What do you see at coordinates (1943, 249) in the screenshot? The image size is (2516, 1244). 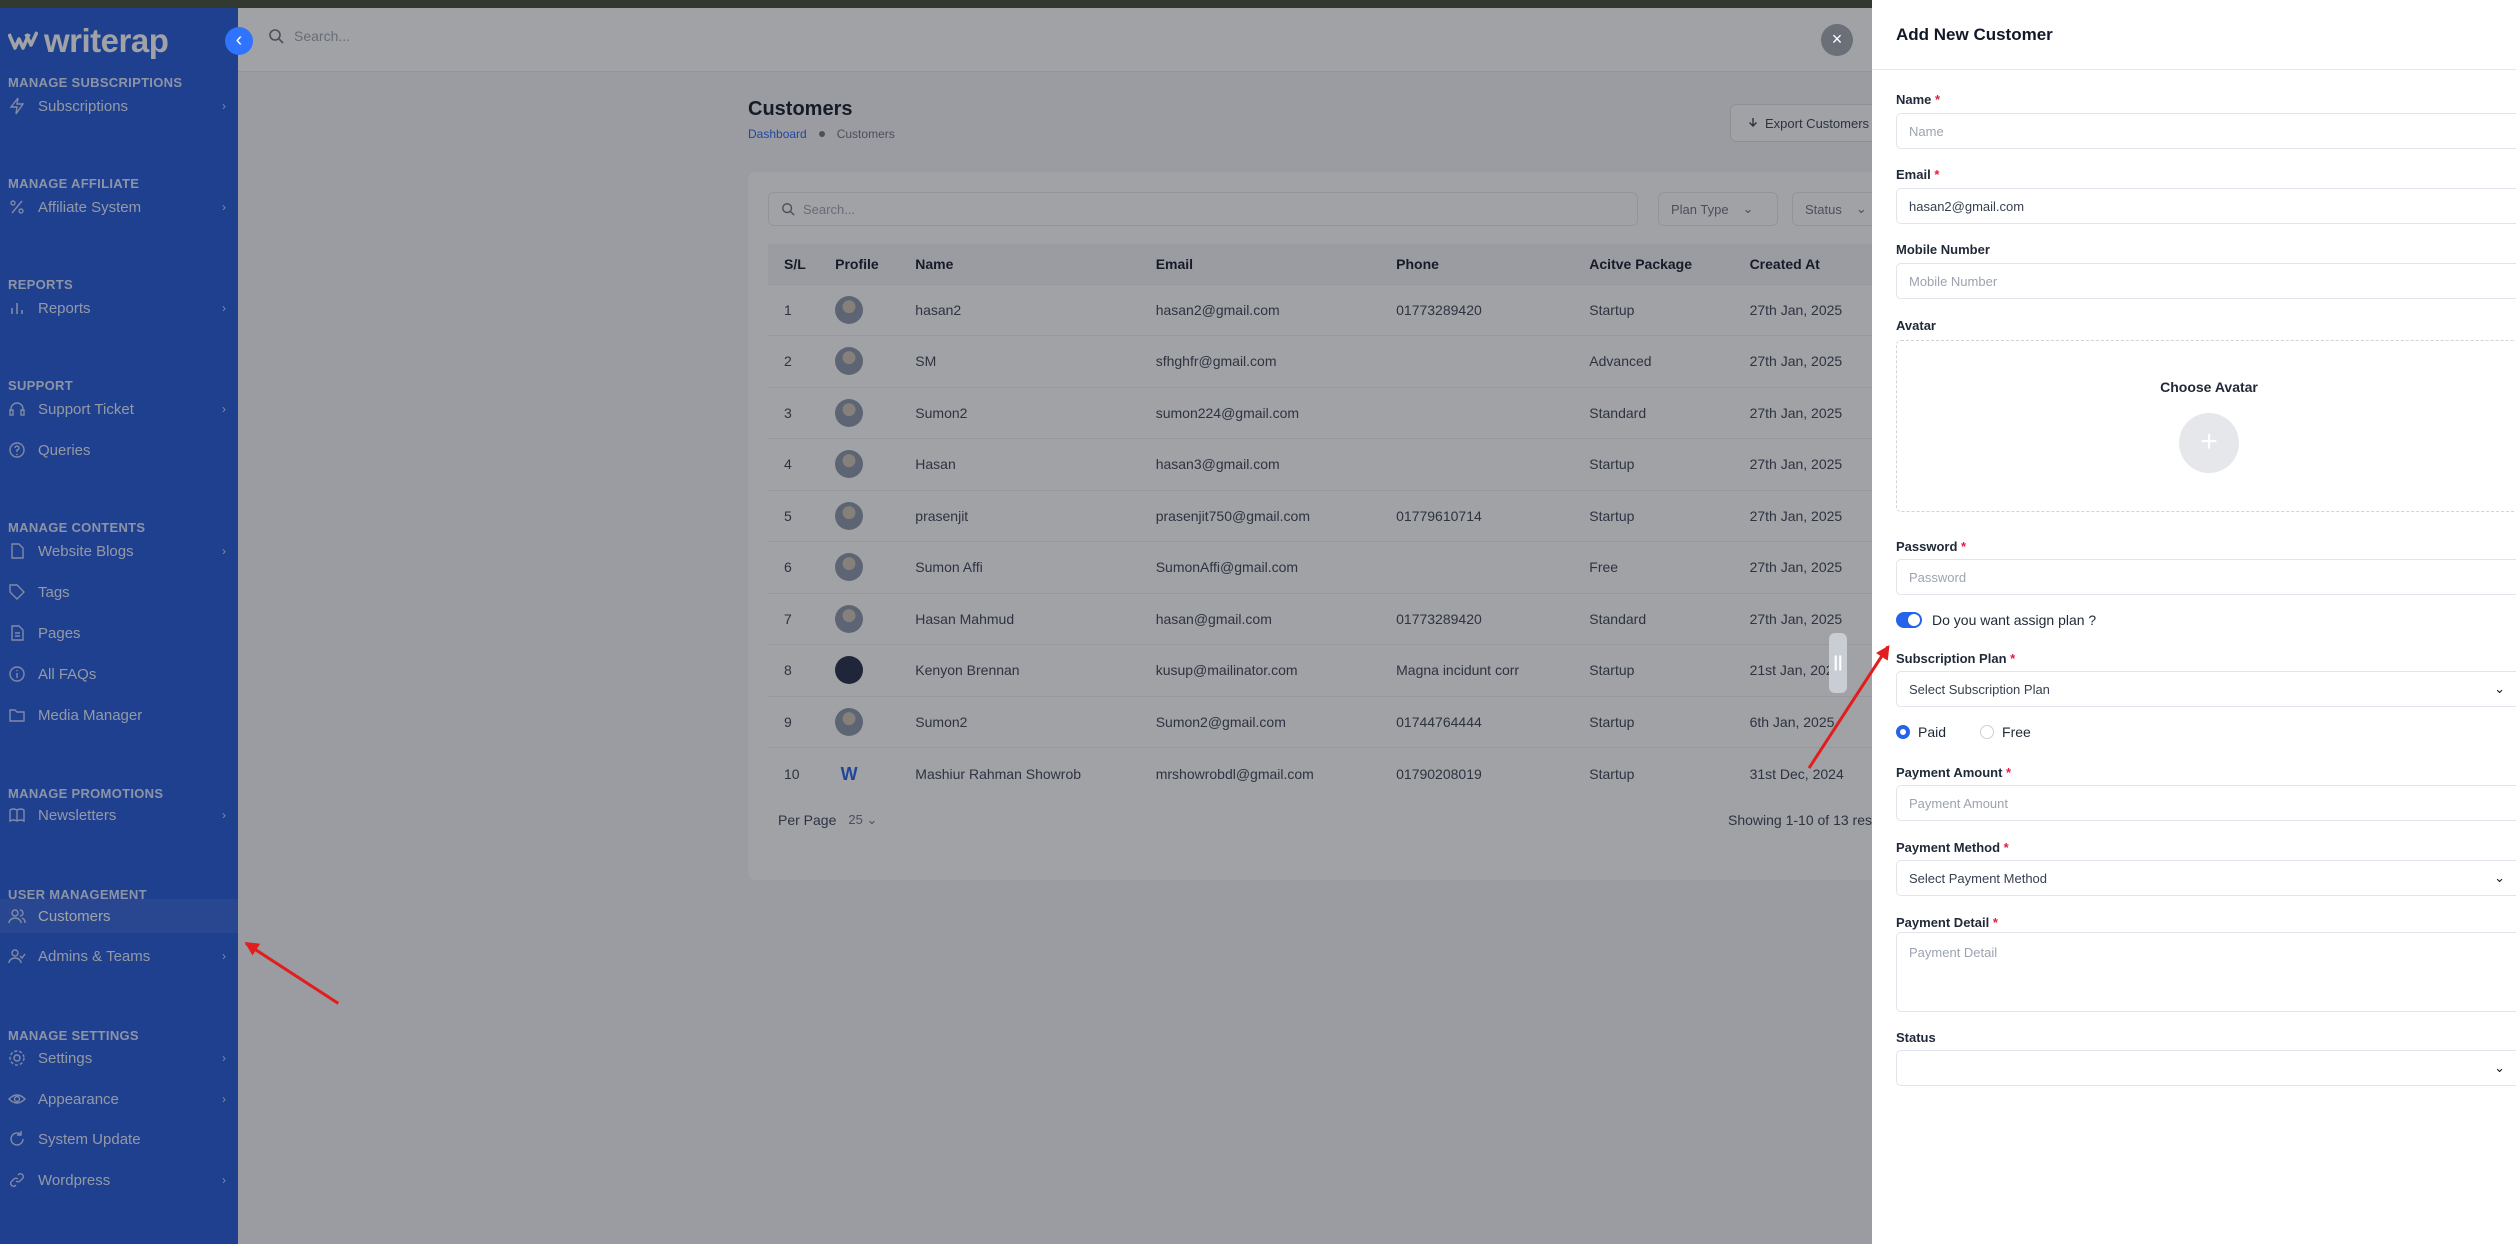 I see `mobile-label: Mobile Number` at bounding box center [1943, 249].